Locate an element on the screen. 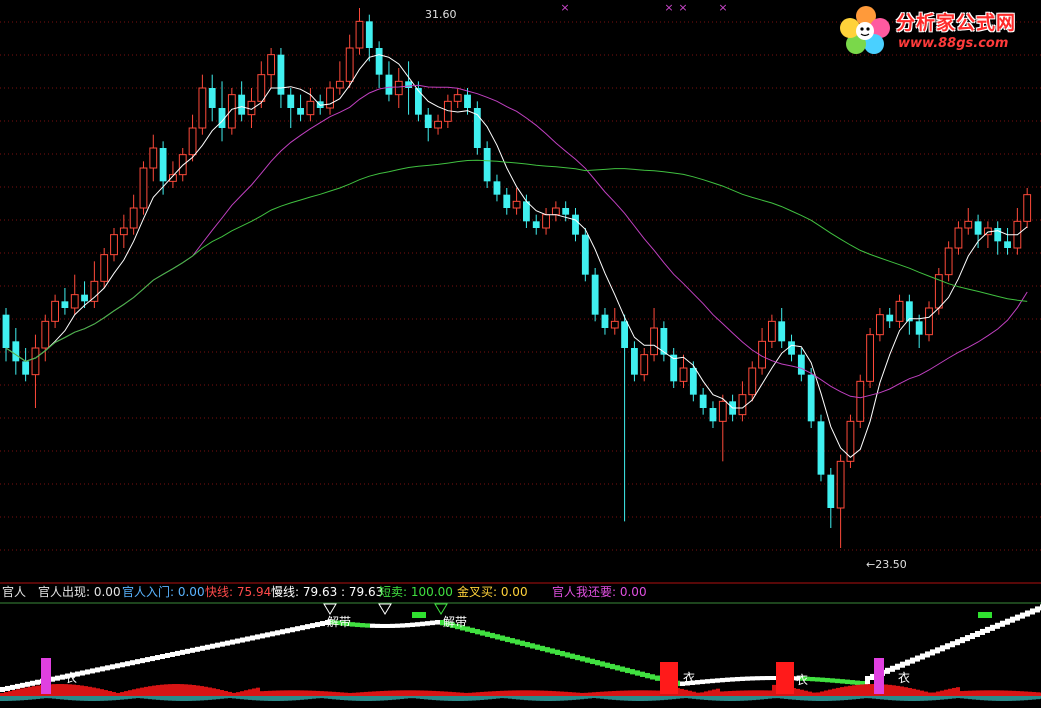 Image resolution: width=1041 pixels, height=708 pixels. site-logo: 分析家公式网 www.88gs.com is located at coordinates (938, 30).